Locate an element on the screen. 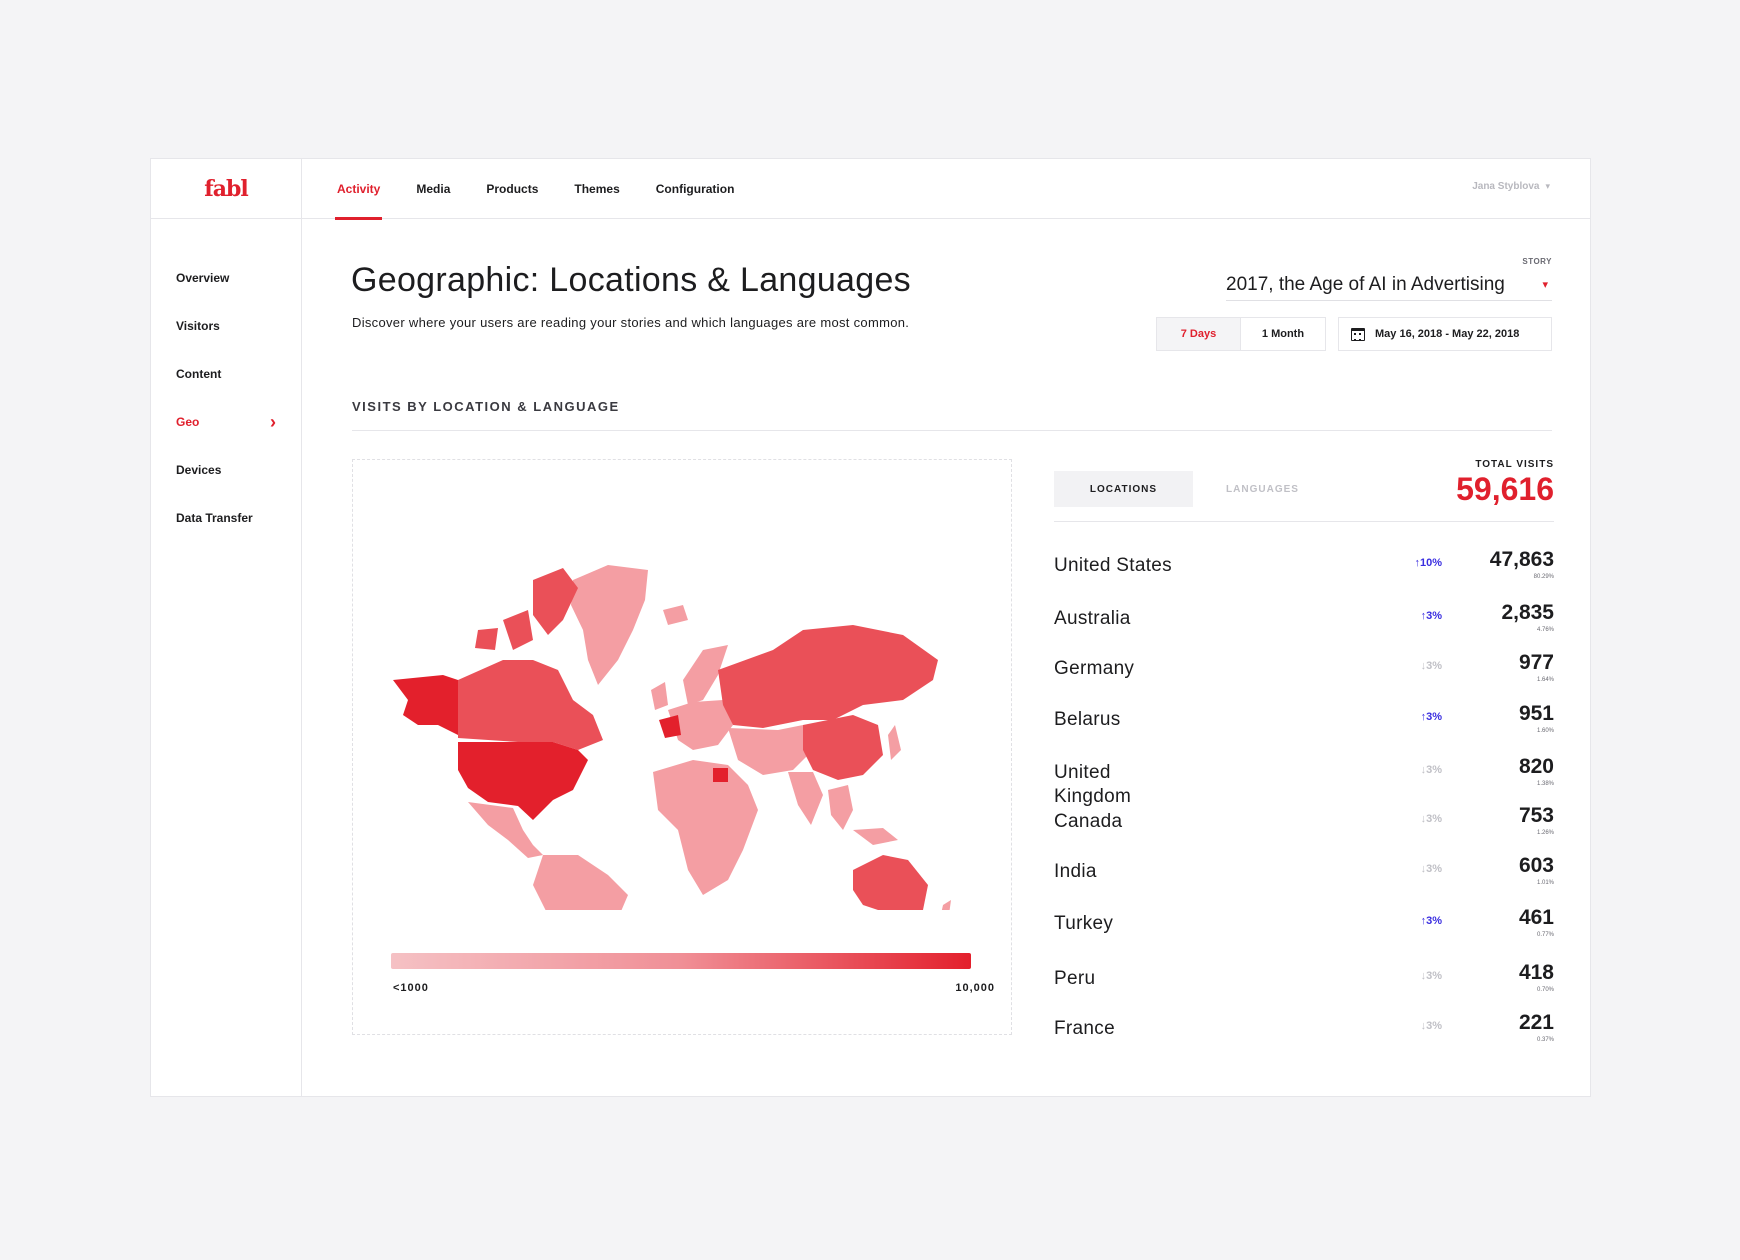 This screenshot has height=1260, width=1740. tab-configuration: Configuration is located at coordinates (695, 189).